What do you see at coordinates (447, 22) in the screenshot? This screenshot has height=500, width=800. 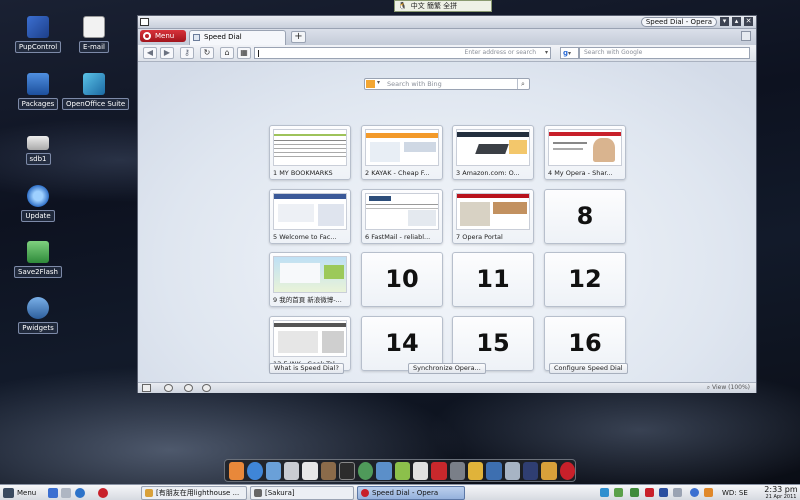 I see `window-titlebar: Speed Dial - Opera ▾ ▴ ✕` at bounding box center [447, 22].